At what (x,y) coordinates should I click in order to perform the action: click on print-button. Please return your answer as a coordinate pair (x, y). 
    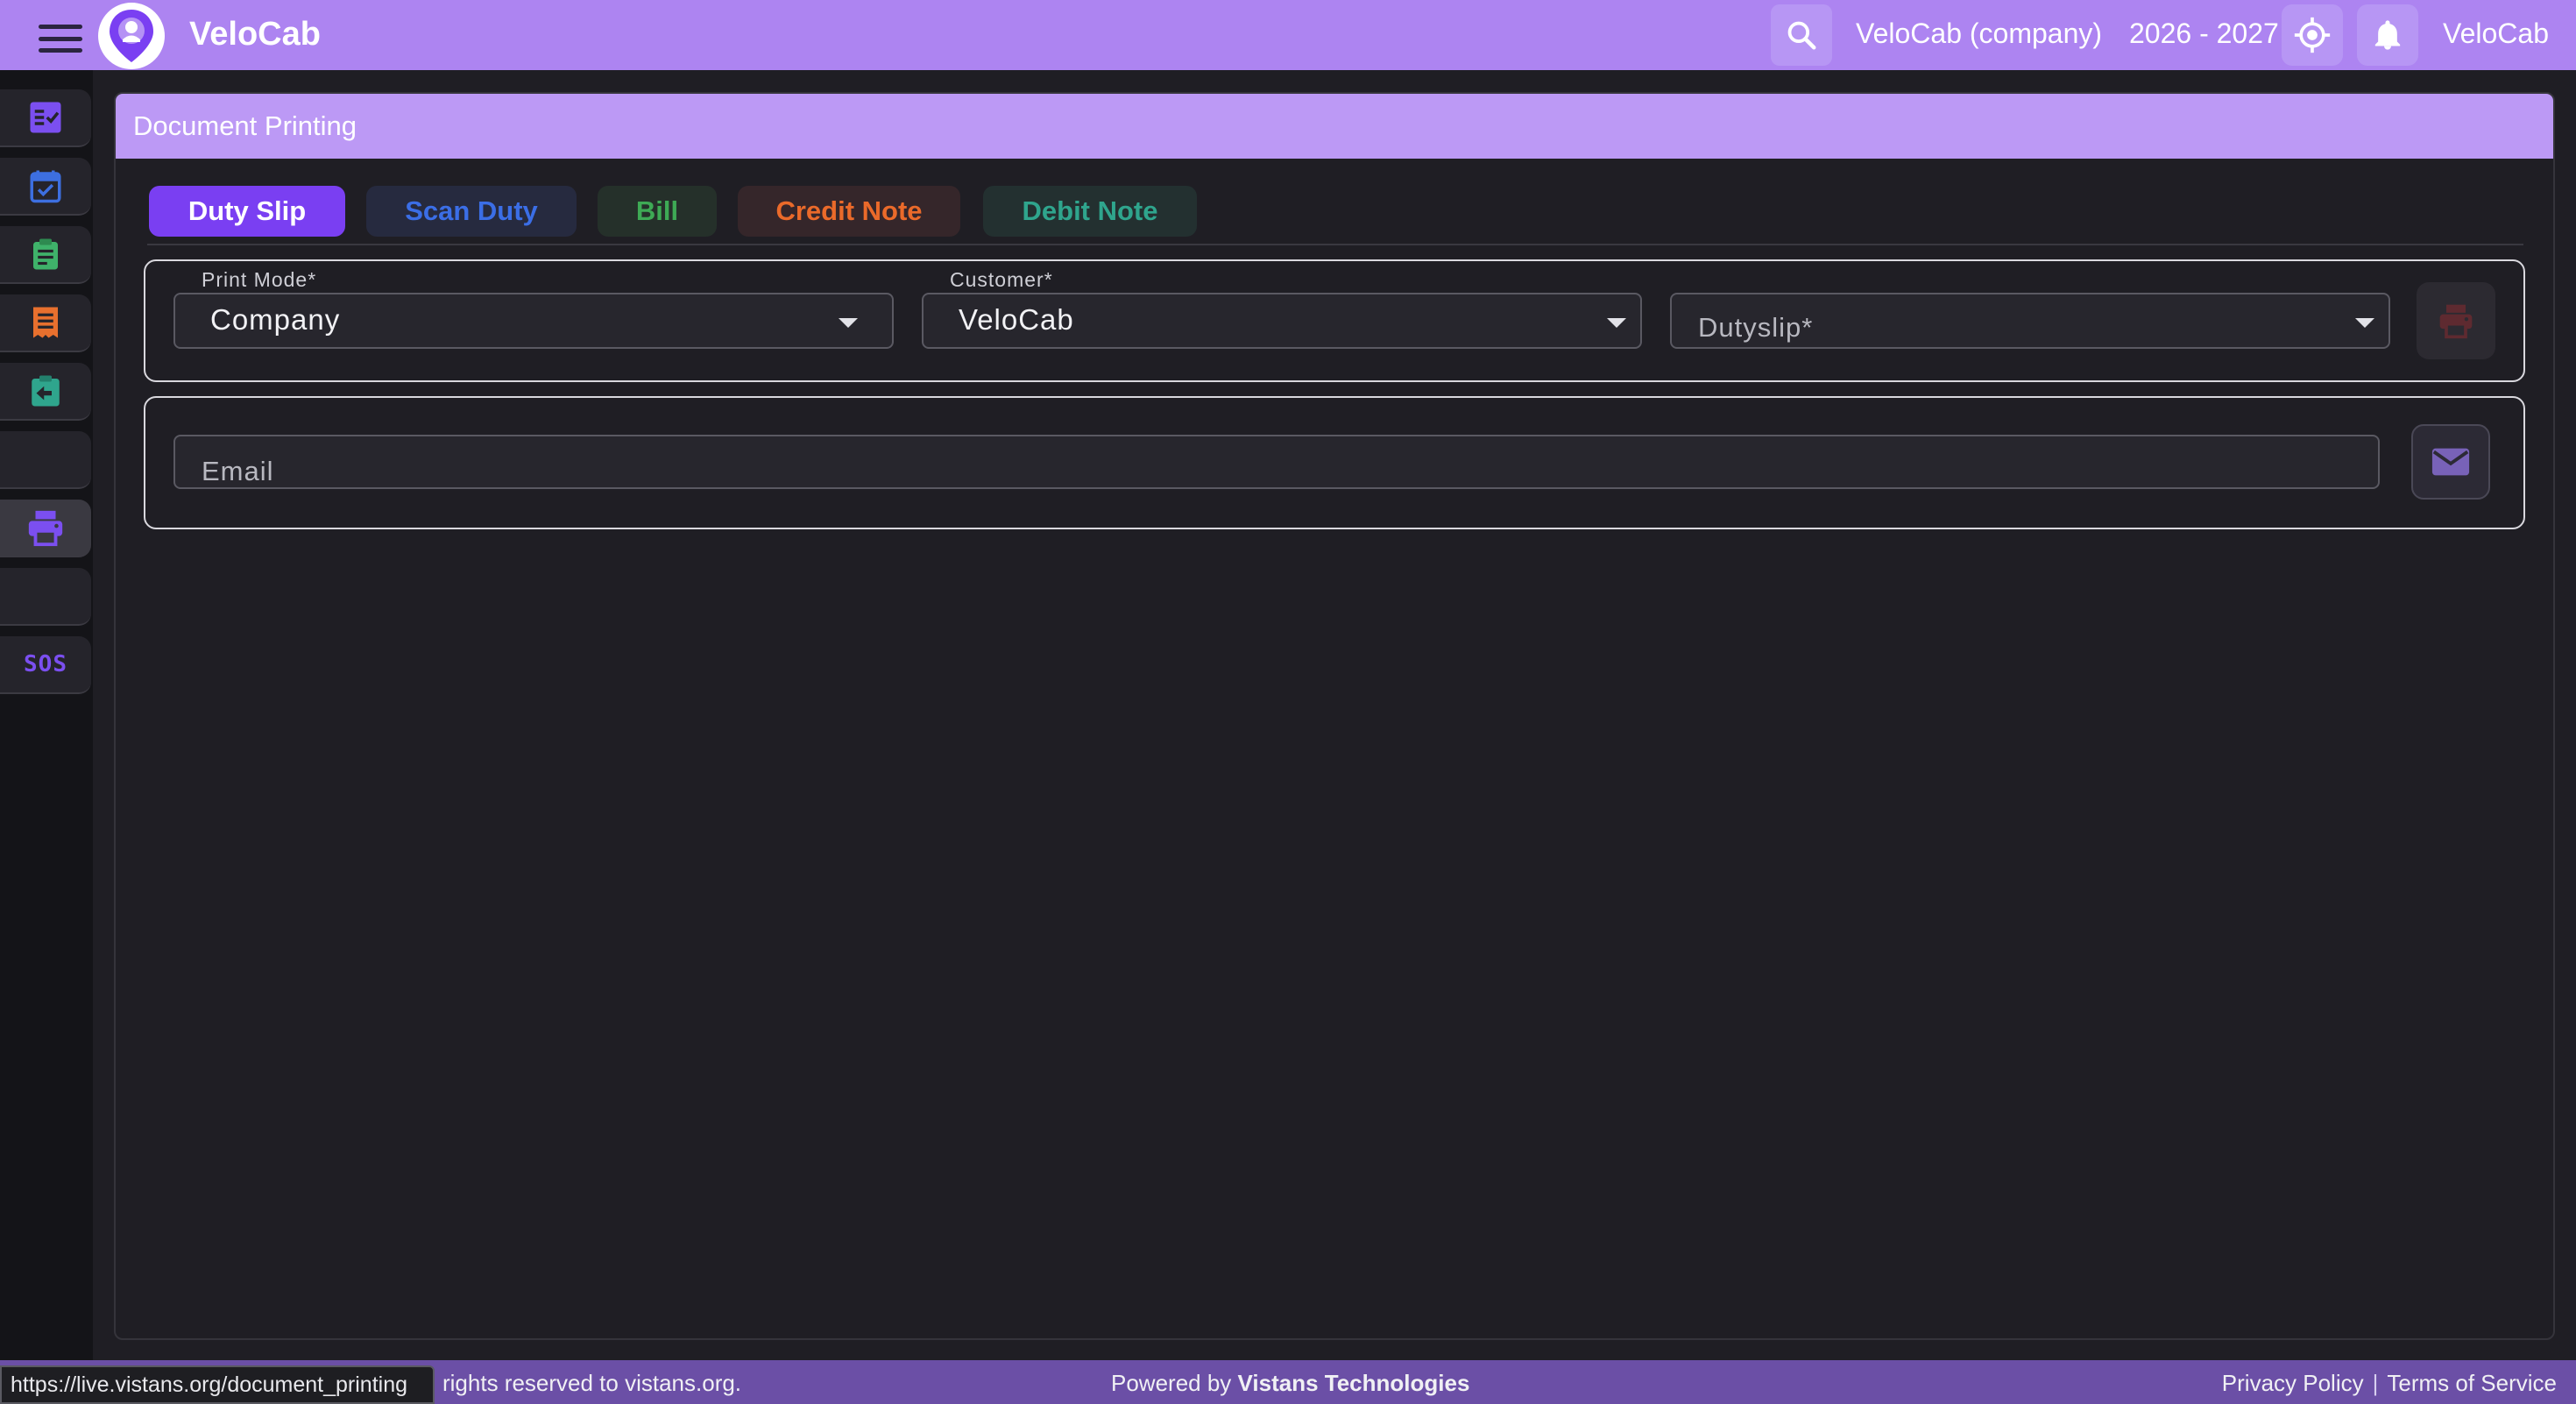
    Looking at the image, I should click on (2456, 320).